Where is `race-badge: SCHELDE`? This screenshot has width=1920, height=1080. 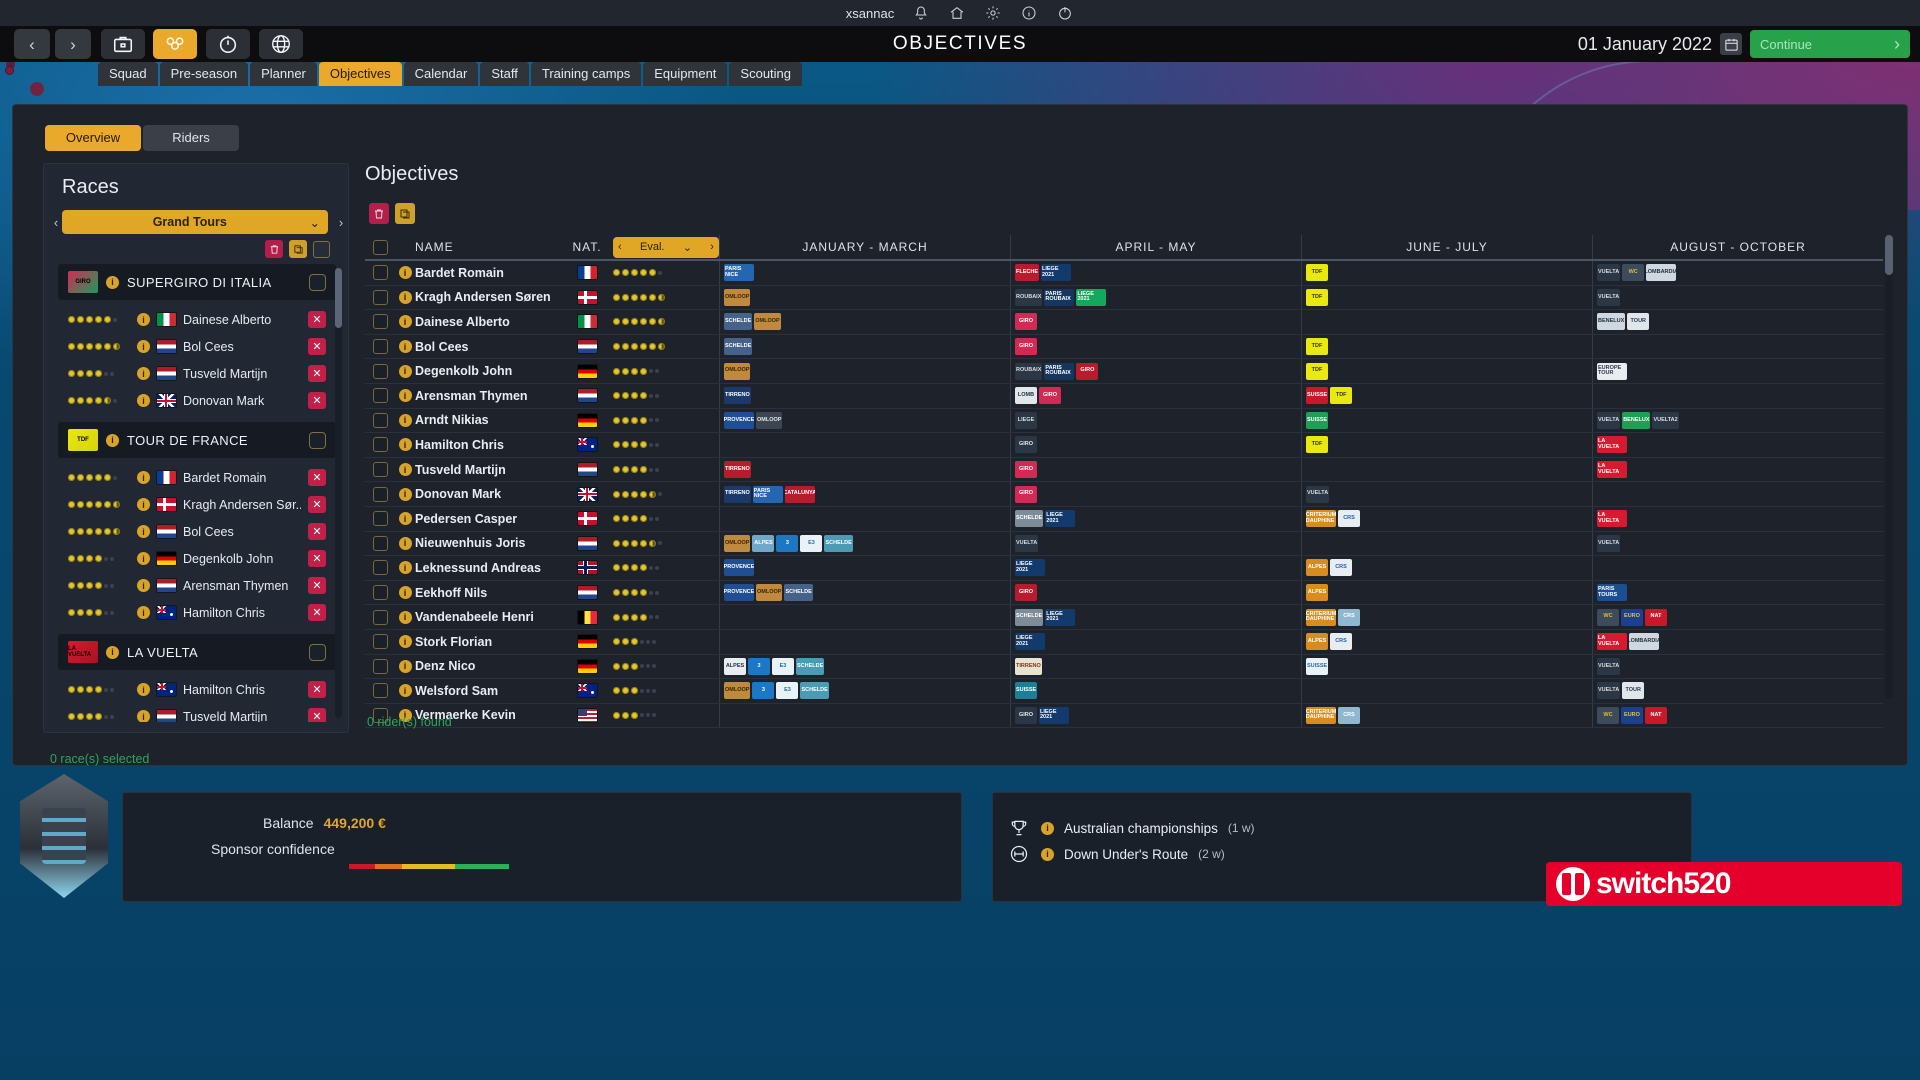 race-badge: SCHELDE is located at coordinates (1029, 519).